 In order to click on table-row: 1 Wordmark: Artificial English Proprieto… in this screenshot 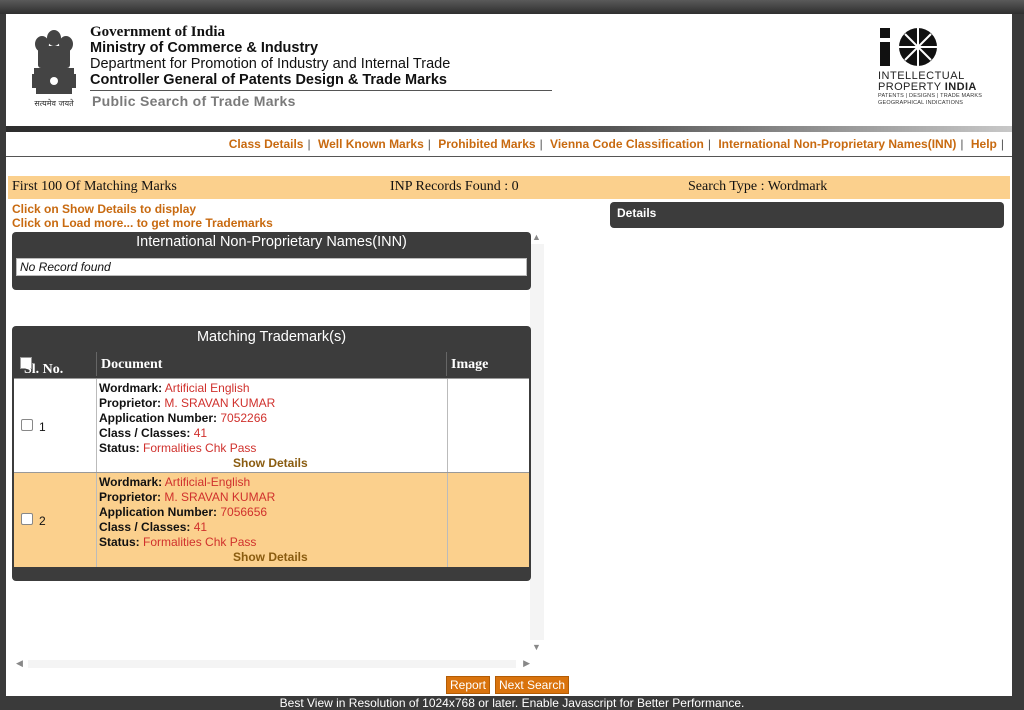, I will do `click(271, 425)`.